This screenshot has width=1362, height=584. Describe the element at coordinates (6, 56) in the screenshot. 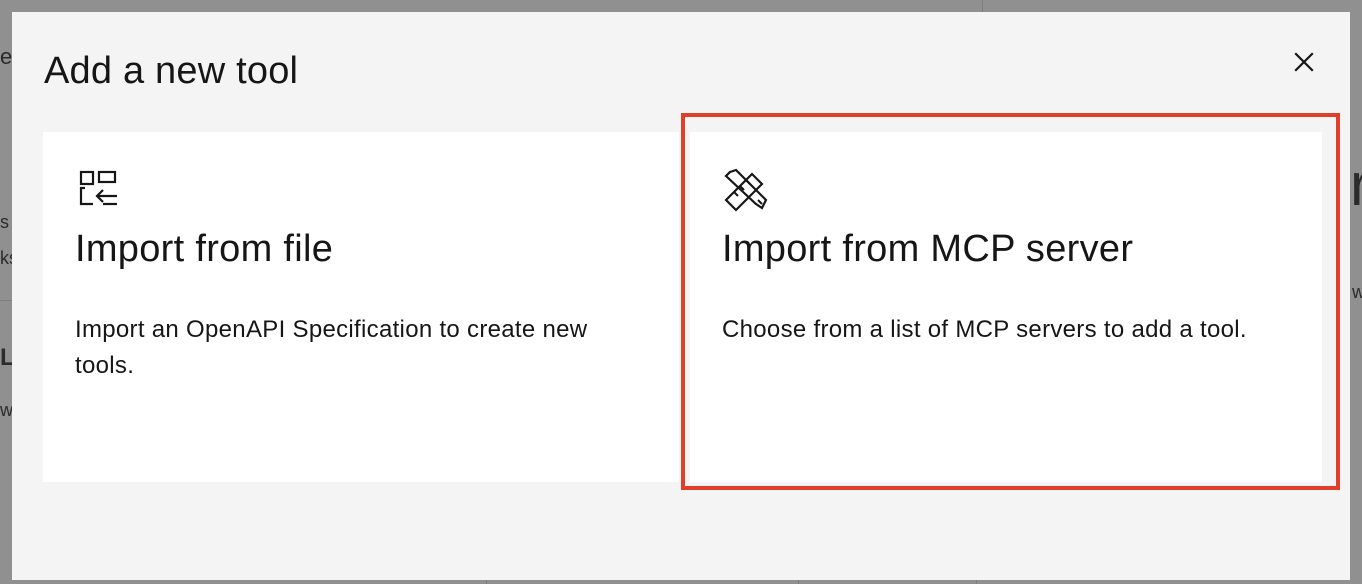

I see `background-text-fragment: e` at that location.